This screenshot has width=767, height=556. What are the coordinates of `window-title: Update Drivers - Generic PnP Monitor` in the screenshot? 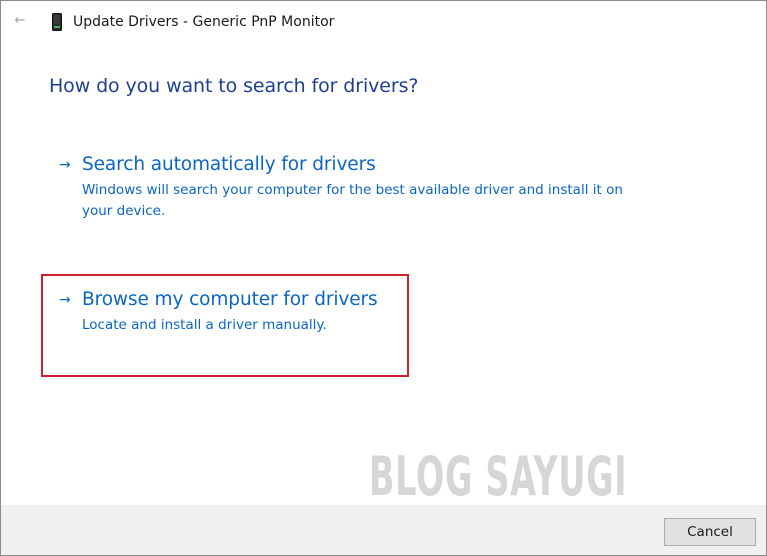 It's located at (204, 22).